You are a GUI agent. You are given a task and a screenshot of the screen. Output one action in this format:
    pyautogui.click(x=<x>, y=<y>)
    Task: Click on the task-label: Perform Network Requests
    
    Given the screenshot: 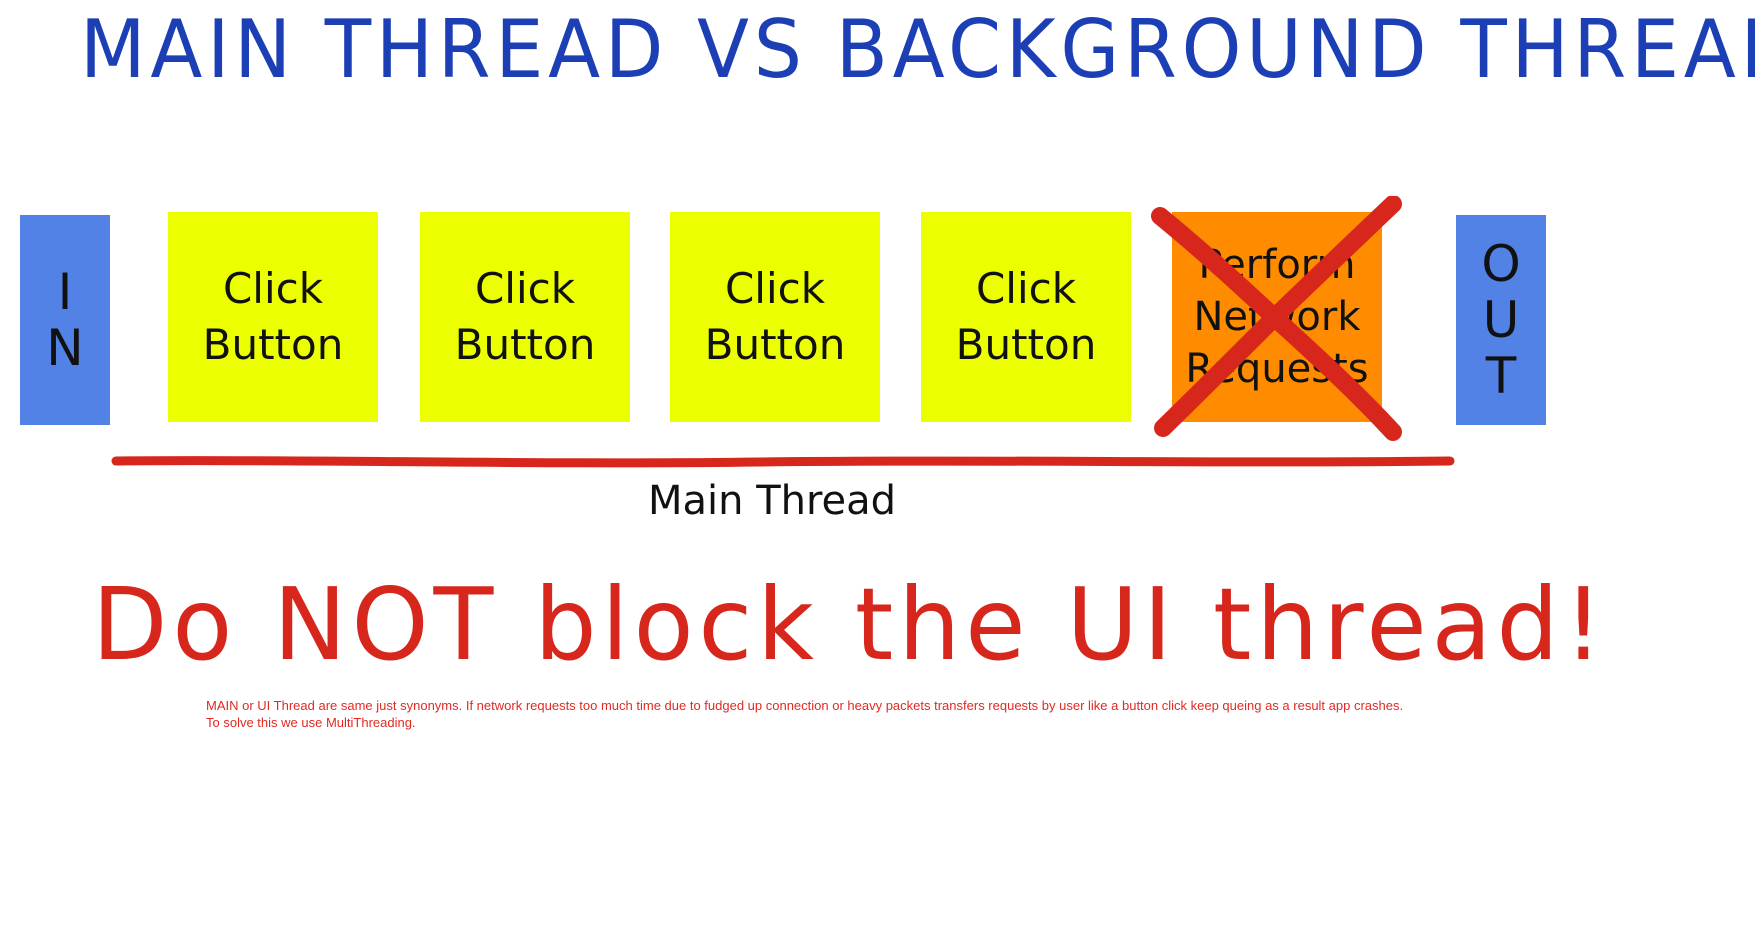 What is the action you would take?
    pyautogui.click(x=1277, y=317)
    